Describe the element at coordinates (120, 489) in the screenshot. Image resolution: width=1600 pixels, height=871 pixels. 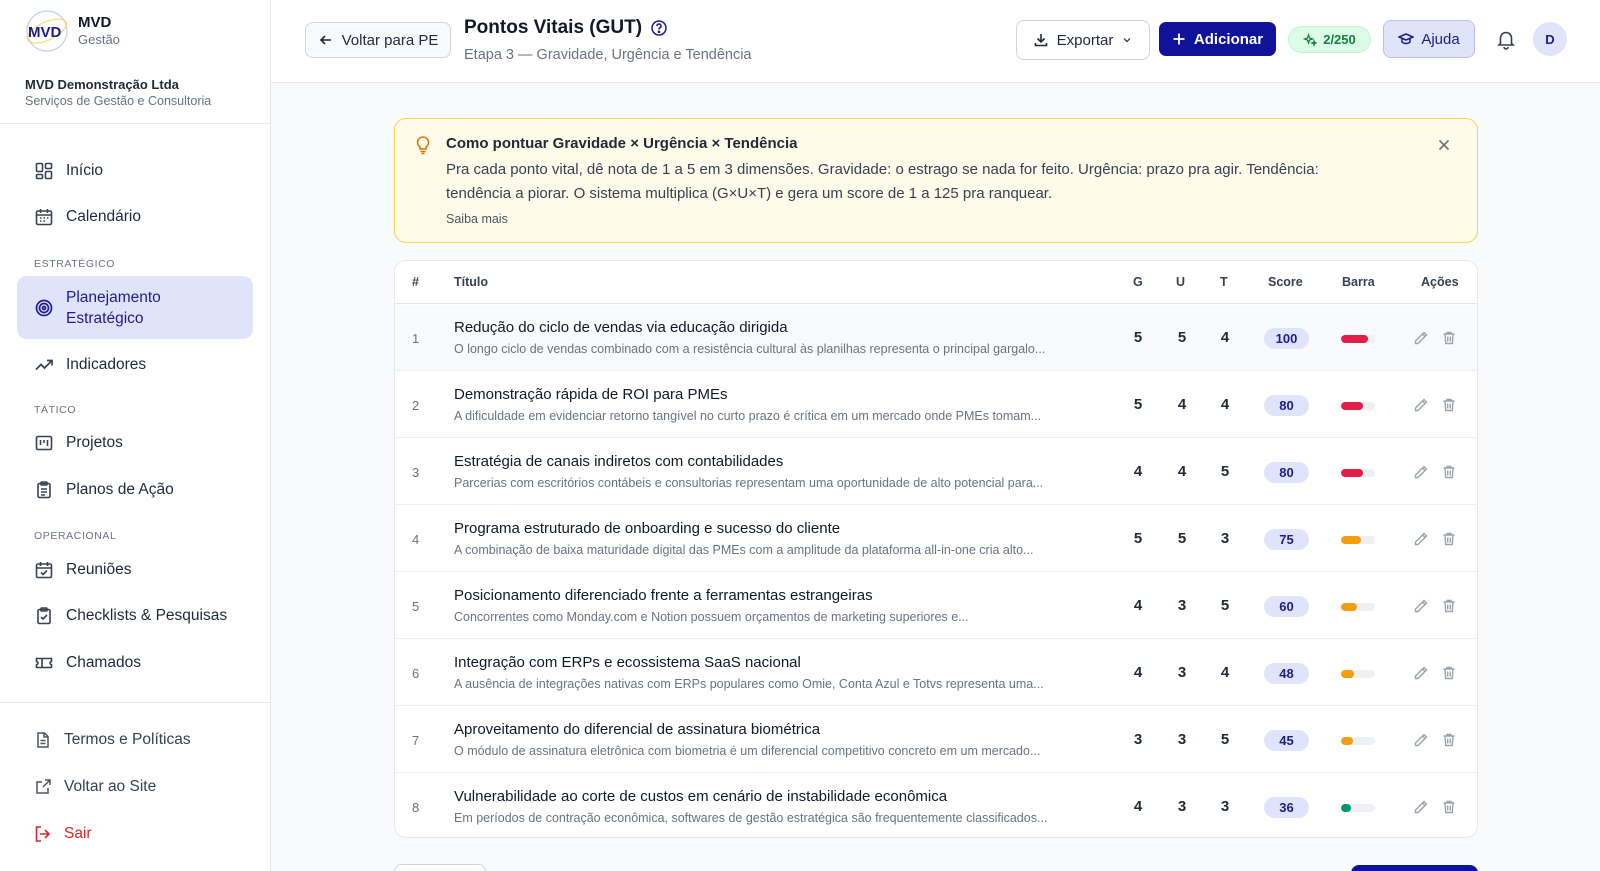
I see `sidebar-item-label: Planos de Ação` at that location.